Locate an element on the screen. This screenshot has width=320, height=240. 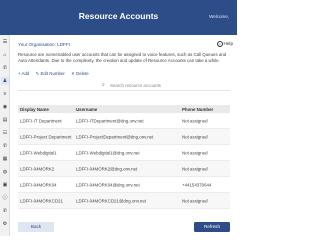
page-title: Resource Accounts is located at coordinates (118, 16).